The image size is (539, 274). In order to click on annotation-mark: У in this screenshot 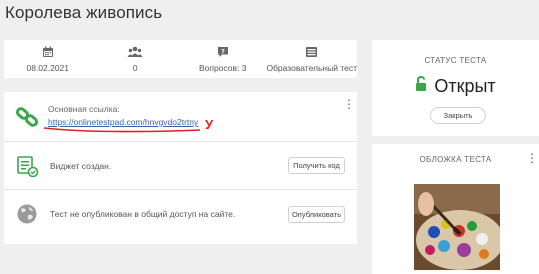, I will do `click(209, 124)`.